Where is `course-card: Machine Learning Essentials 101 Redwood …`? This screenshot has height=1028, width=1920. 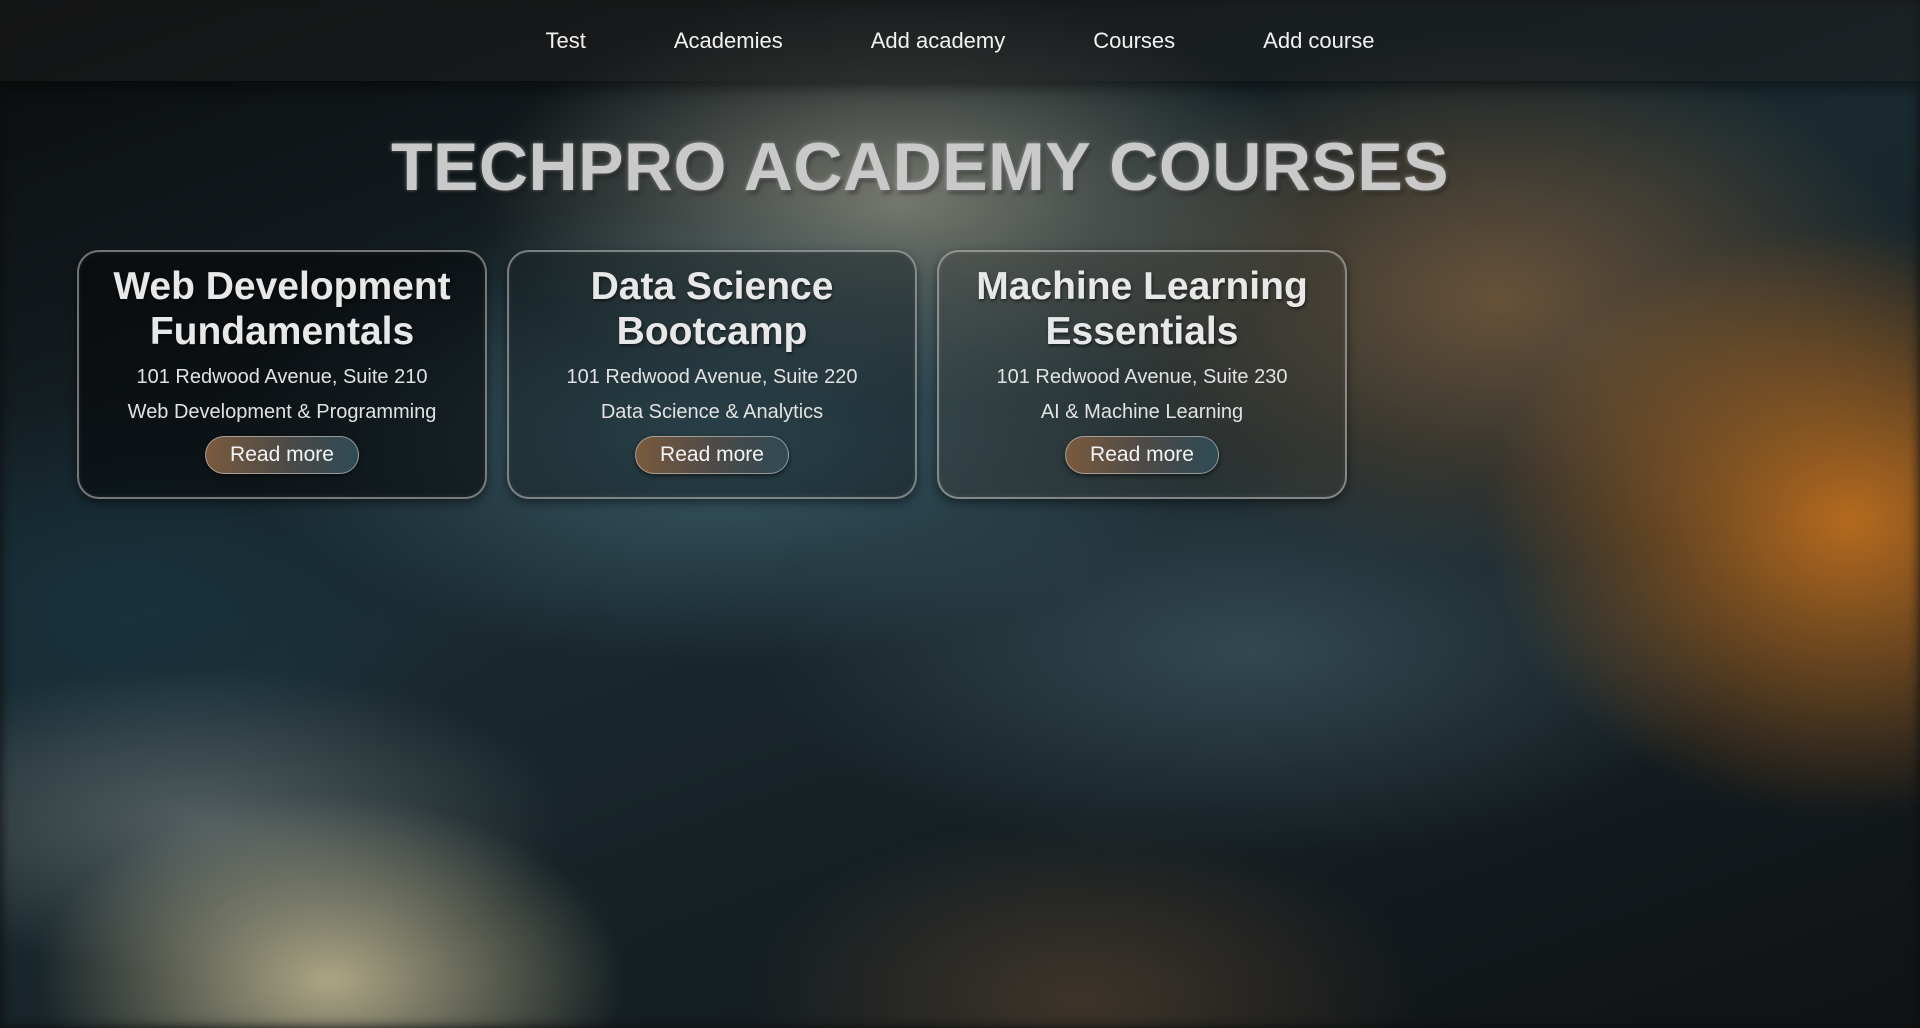
course-card: Machine Learning Essentials 101 Redwood … is located at coordinates (1142, 374).